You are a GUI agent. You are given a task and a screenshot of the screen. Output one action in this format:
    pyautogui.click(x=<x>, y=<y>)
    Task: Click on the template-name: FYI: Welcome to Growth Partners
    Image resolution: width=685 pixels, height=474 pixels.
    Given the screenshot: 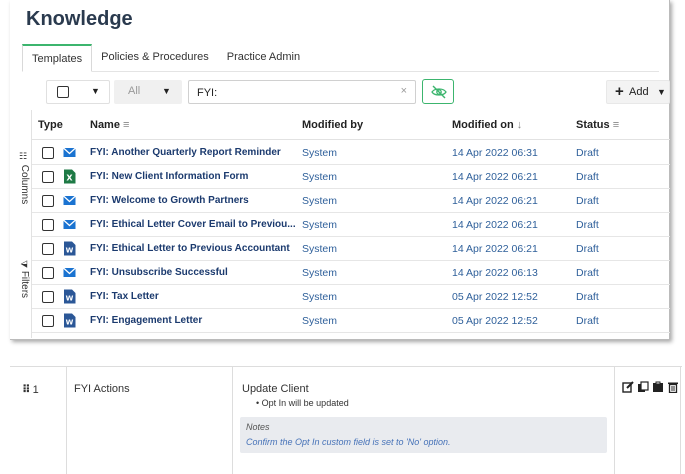 What is the action you would take?
    pyautogui.click(x=194, y=200)
    